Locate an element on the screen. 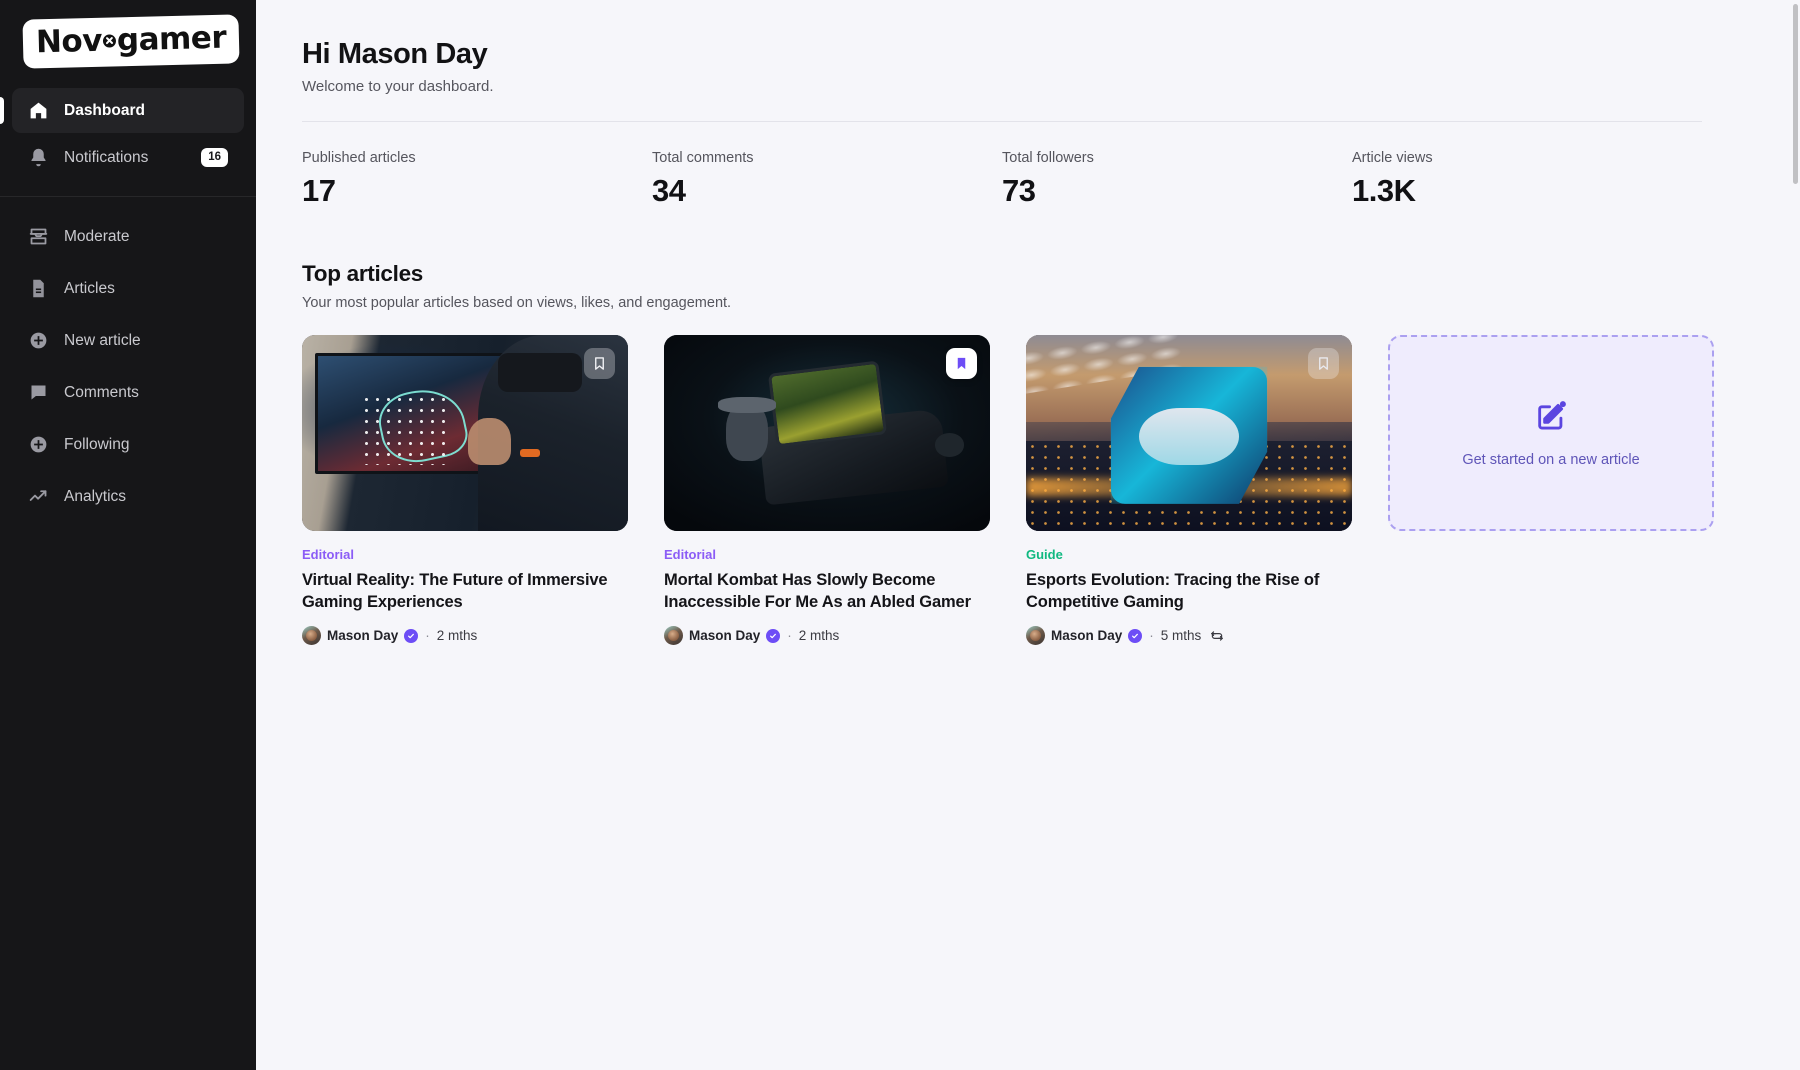 Image resolution: width=1800 pixels, height=1070 pixels. stat-label: Article views is located at coordinates (1392, 158).